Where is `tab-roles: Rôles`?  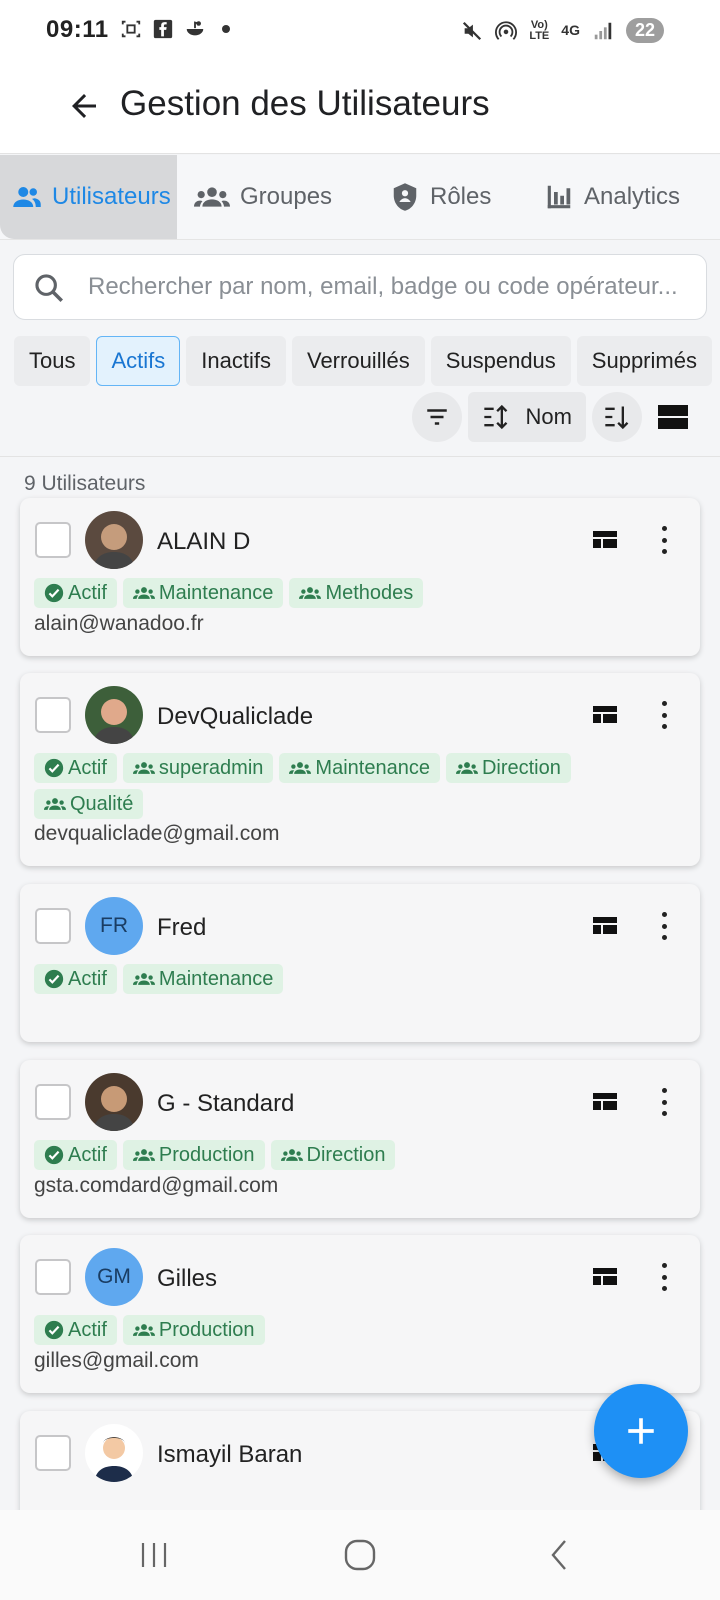 tab-roles: Rôles is located at coordinates (440, 197).